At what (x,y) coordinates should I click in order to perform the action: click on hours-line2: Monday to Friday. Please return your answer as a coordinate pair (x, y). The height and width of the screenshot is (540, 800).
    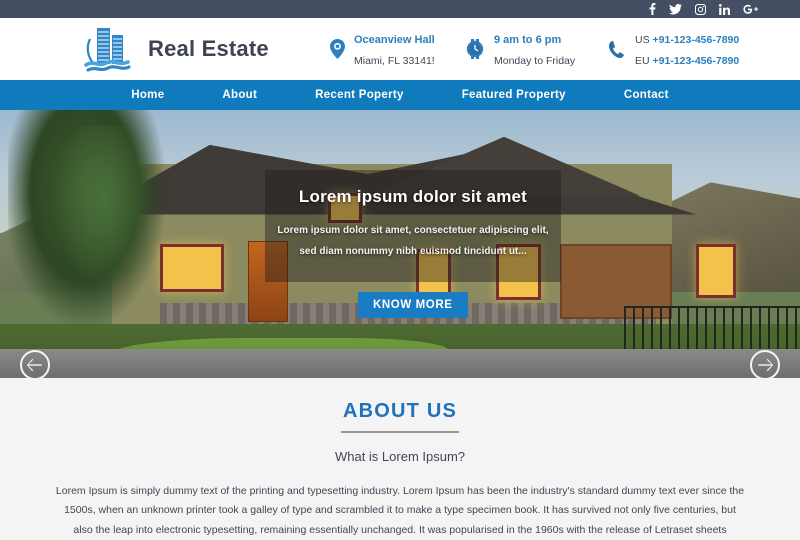
    Looking at the image, I should click on (535, 61).